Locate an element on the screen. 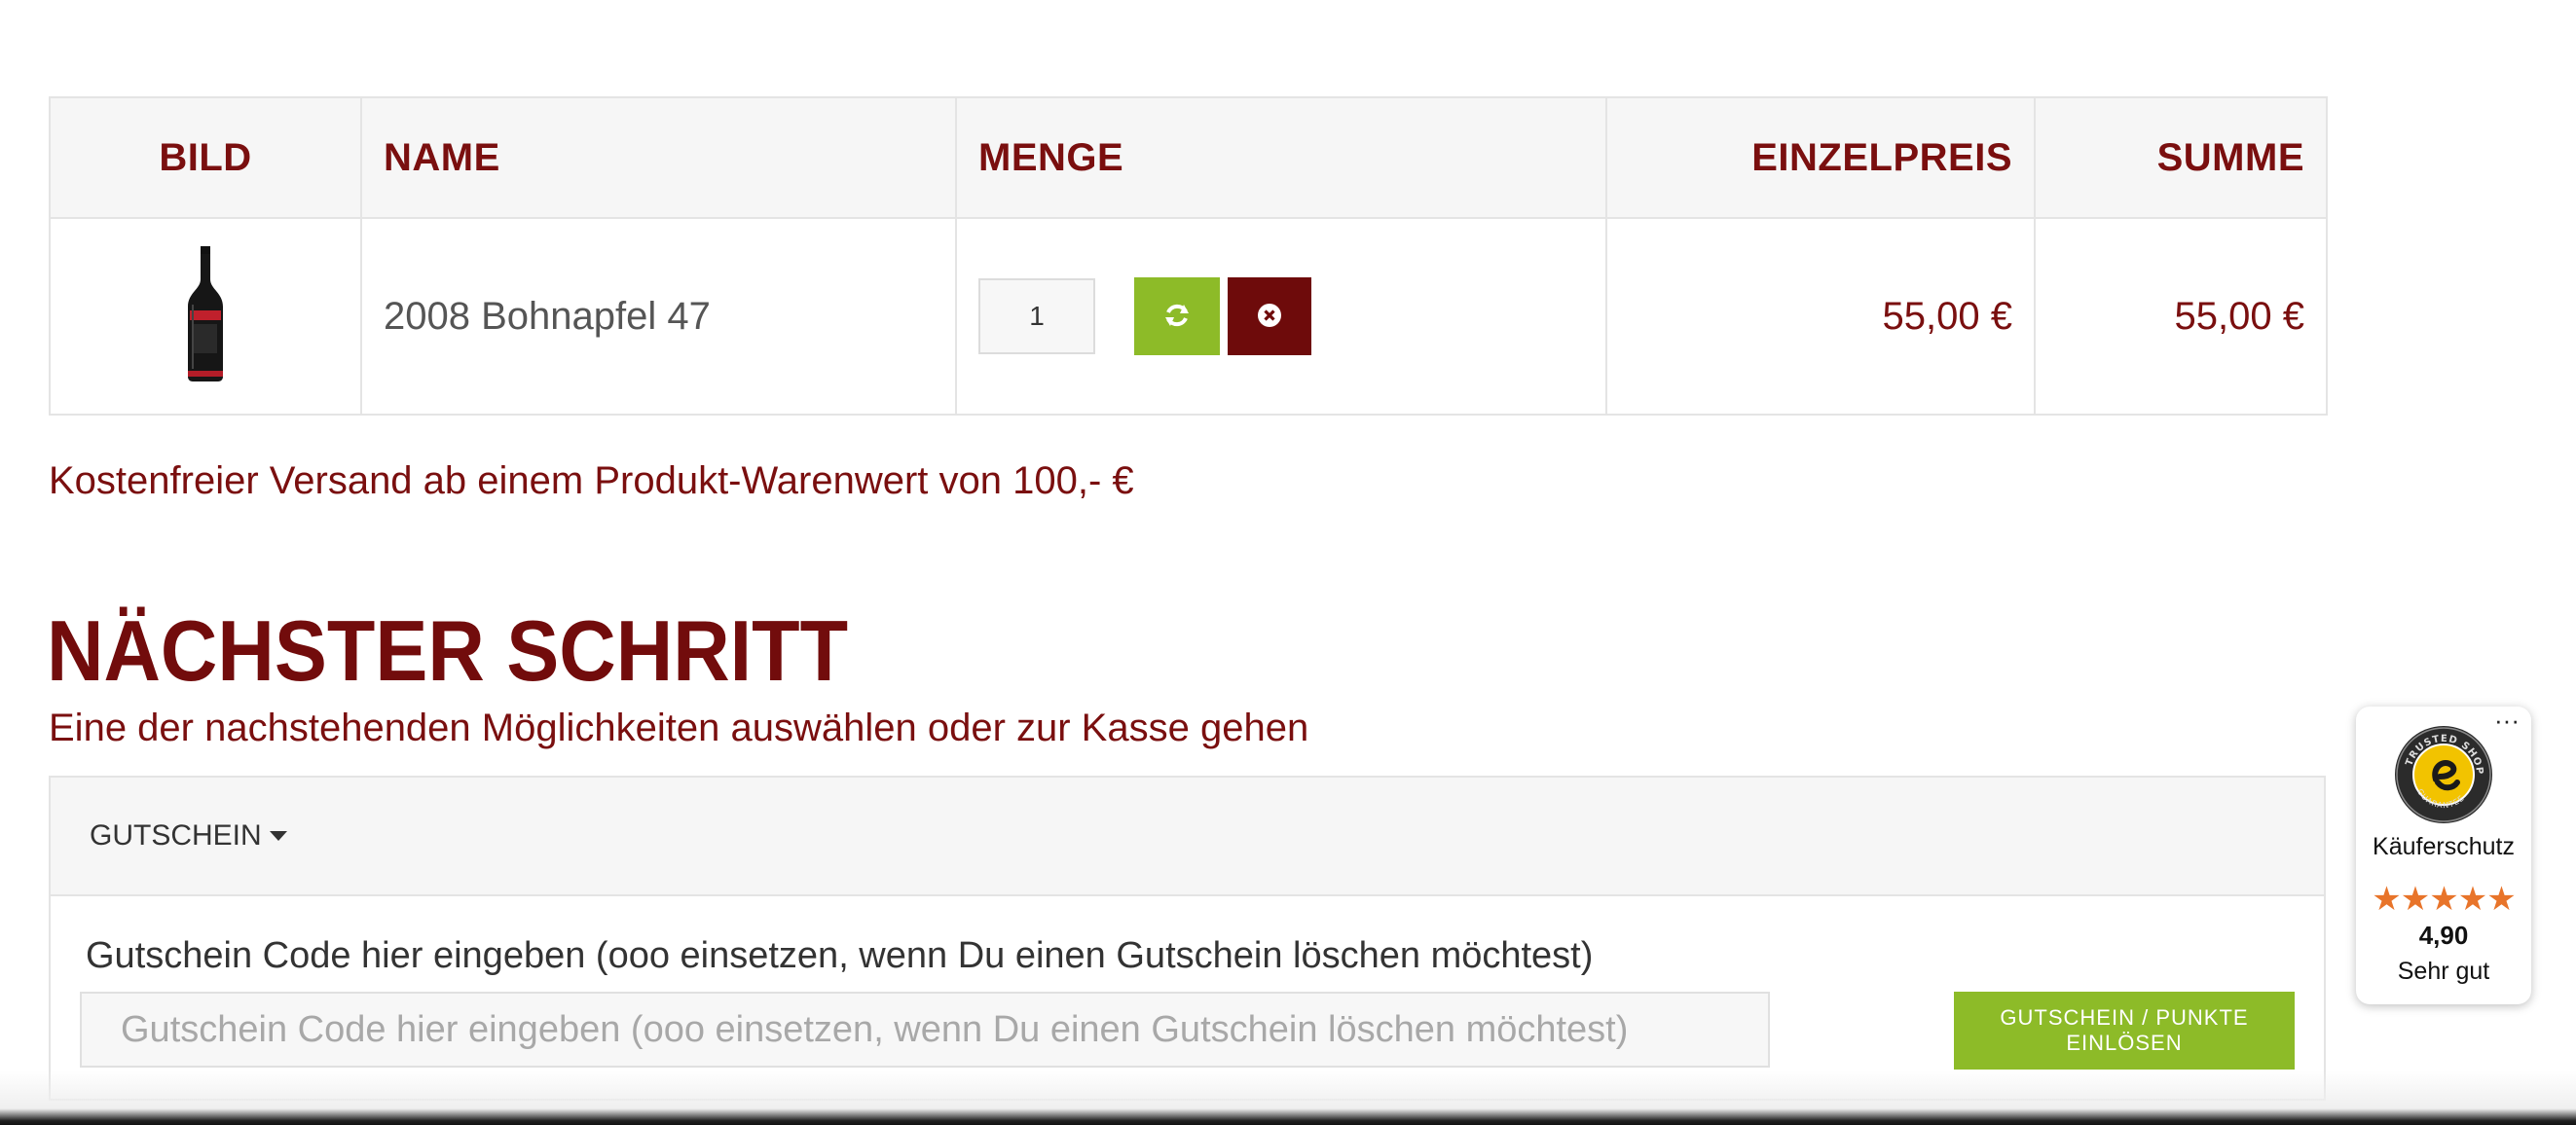  header-quantity: MENGE is located at coordinates (1281, 157).